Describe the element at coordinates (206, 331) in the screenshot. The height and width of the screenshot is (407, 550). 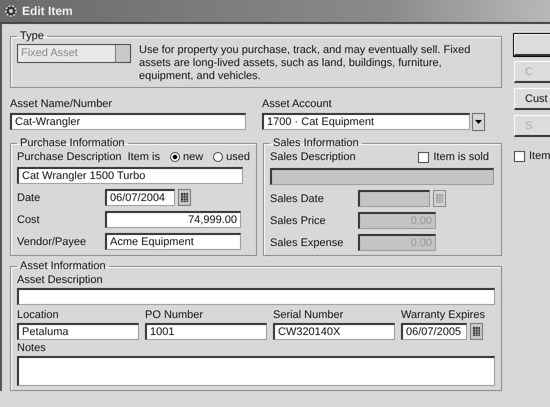
I see `text-field: 1001` at that location.